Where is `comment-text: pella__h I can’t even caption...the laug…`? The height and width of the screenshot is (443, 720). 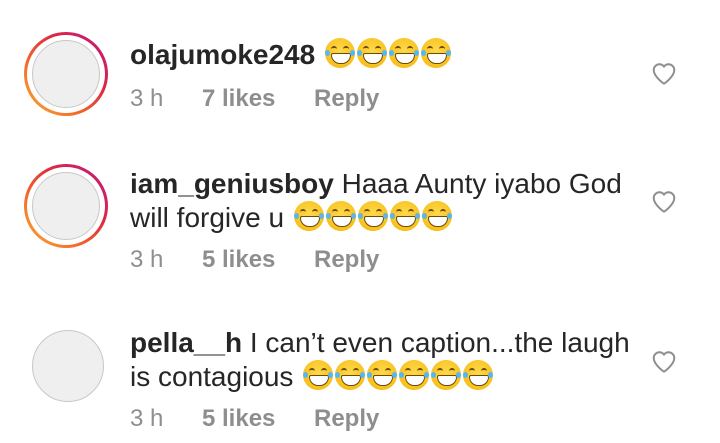 comment-text: pella__h I can’t even caption...the laug… is located at coordinates (380, 360).